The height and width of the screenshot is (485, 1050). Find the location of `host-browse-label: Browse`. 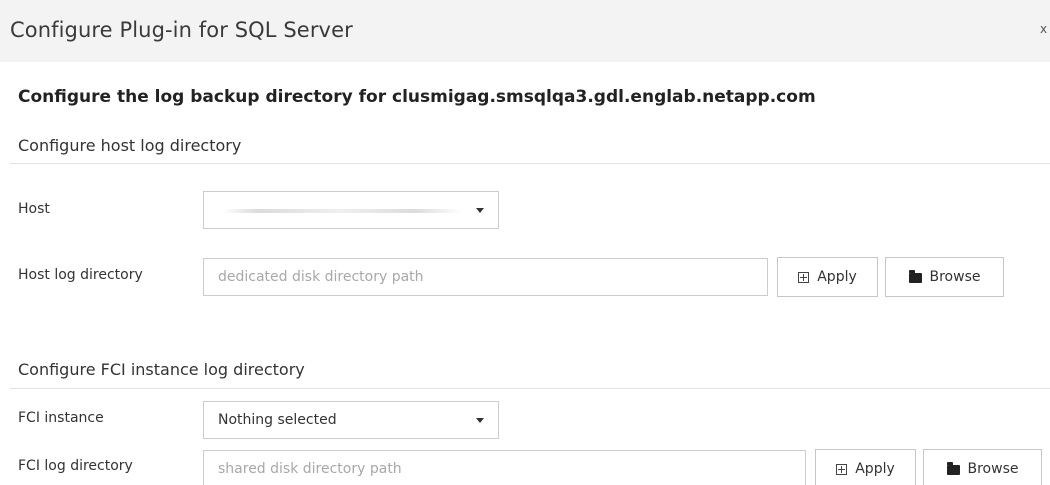

host-browse-label: Browse is located at coordinates (955, 277).